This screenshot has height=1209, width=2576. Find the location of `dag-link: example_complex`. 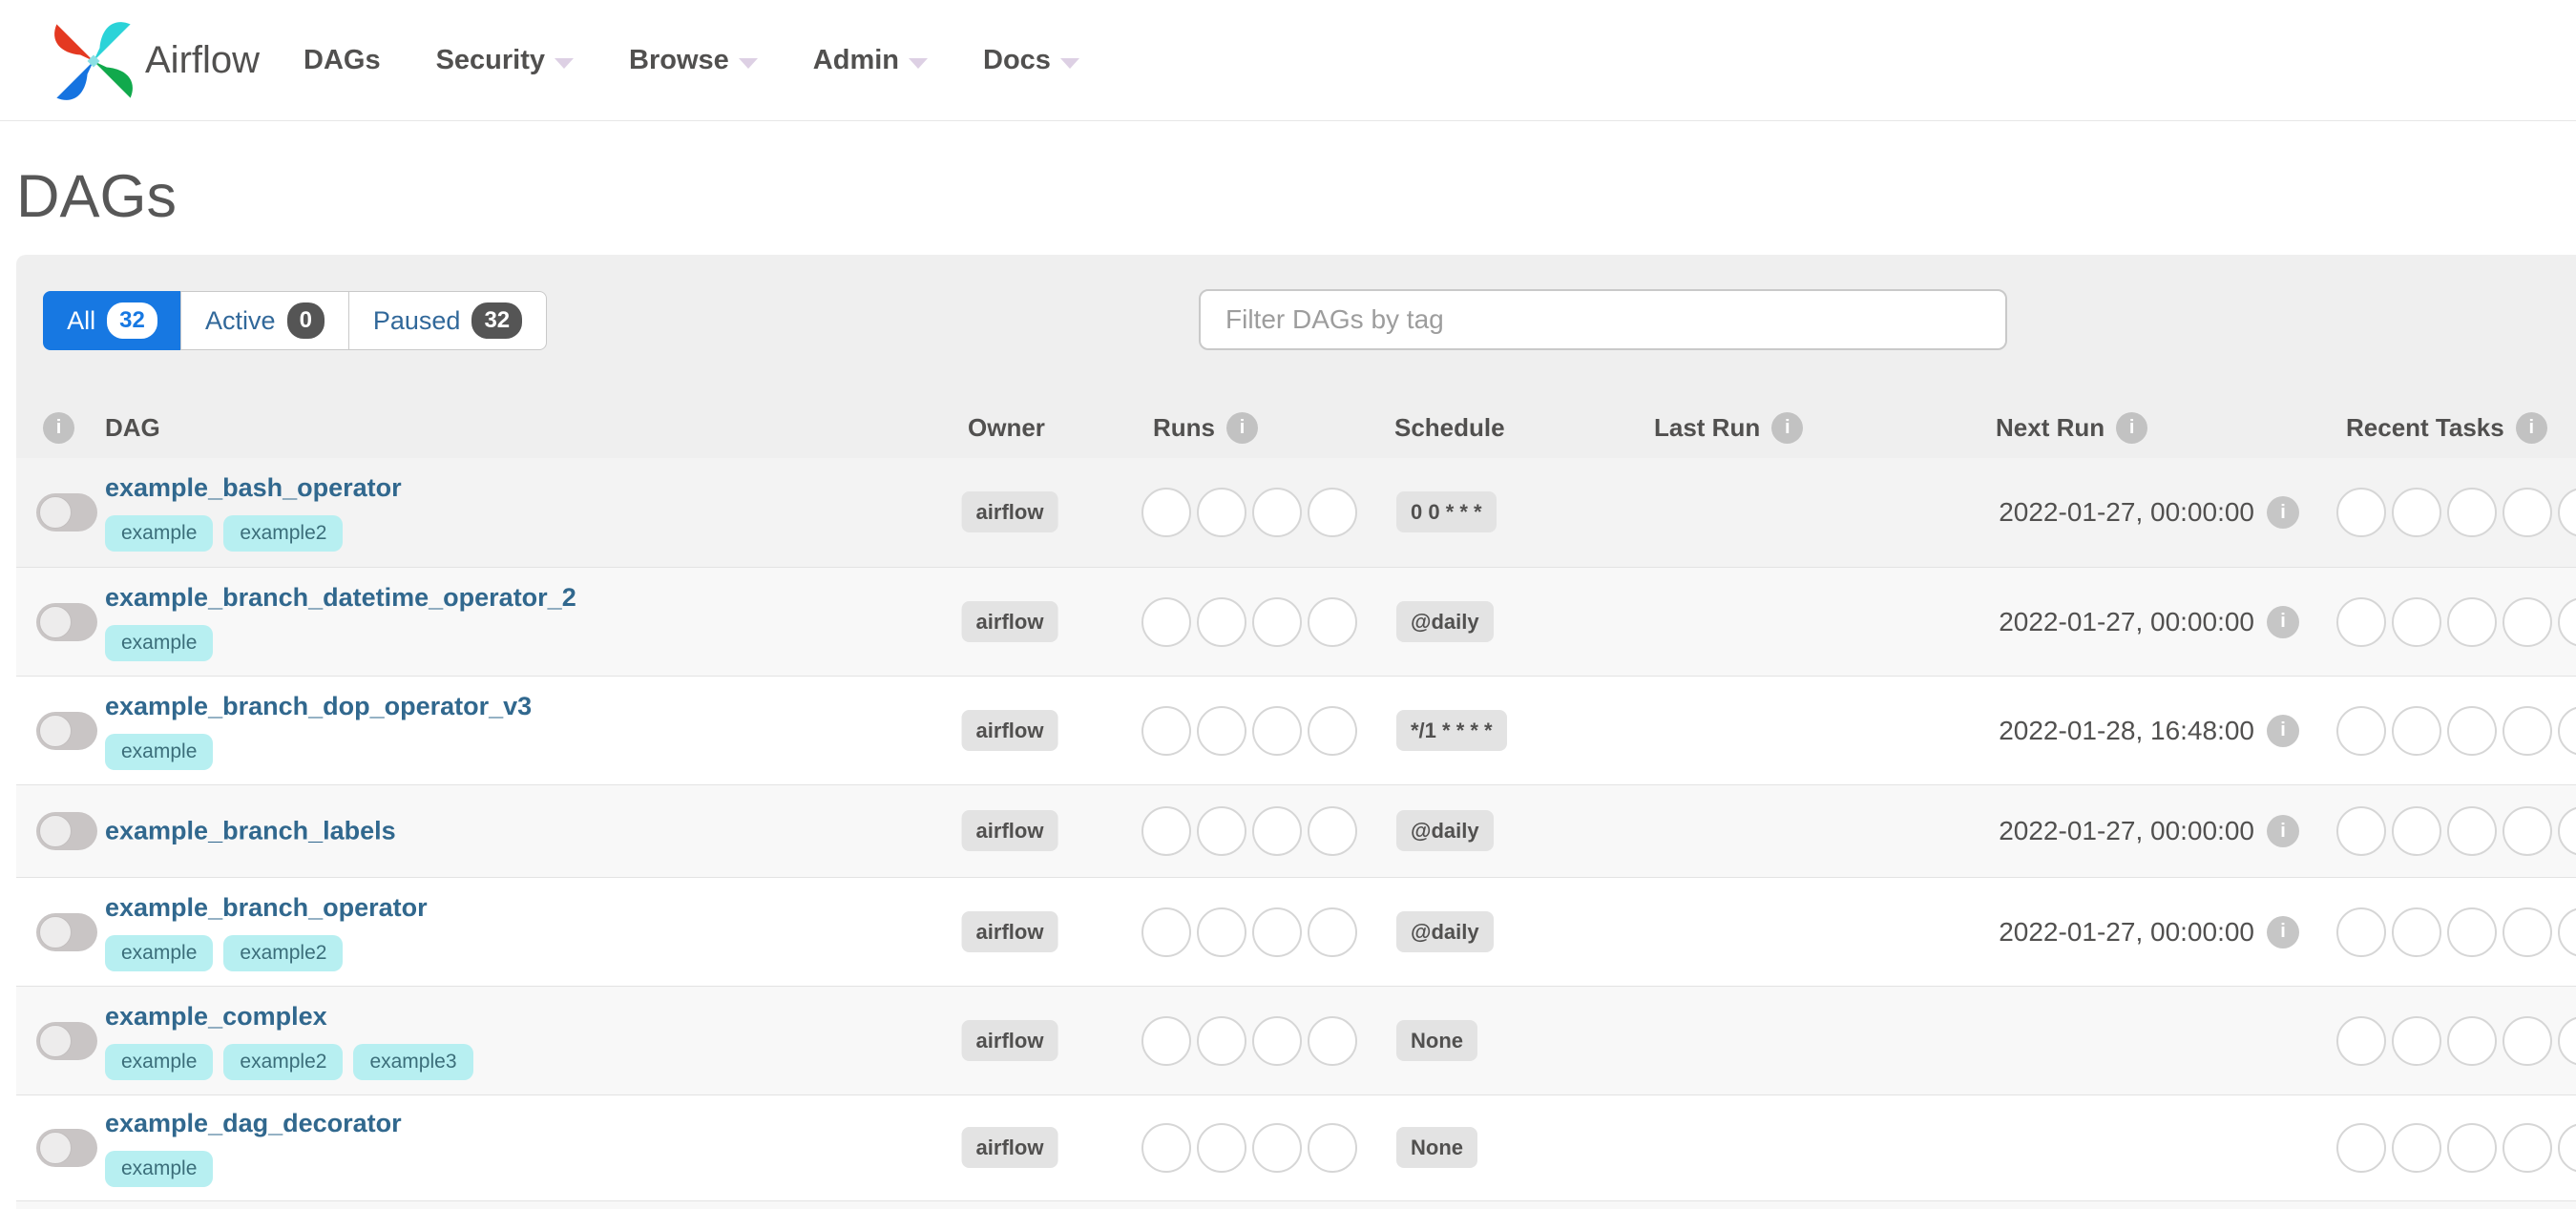

dag-link: example_complex is located at coordinates (289, 1017).